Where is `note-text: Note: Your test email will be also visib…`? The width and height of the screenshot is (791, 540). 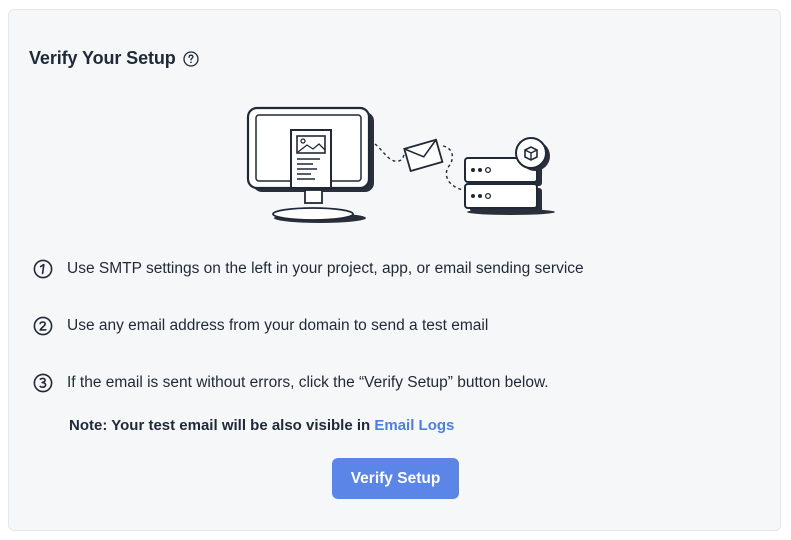
note-text: Note: Your test email will be also visib… is located at coordinates (261, 425).